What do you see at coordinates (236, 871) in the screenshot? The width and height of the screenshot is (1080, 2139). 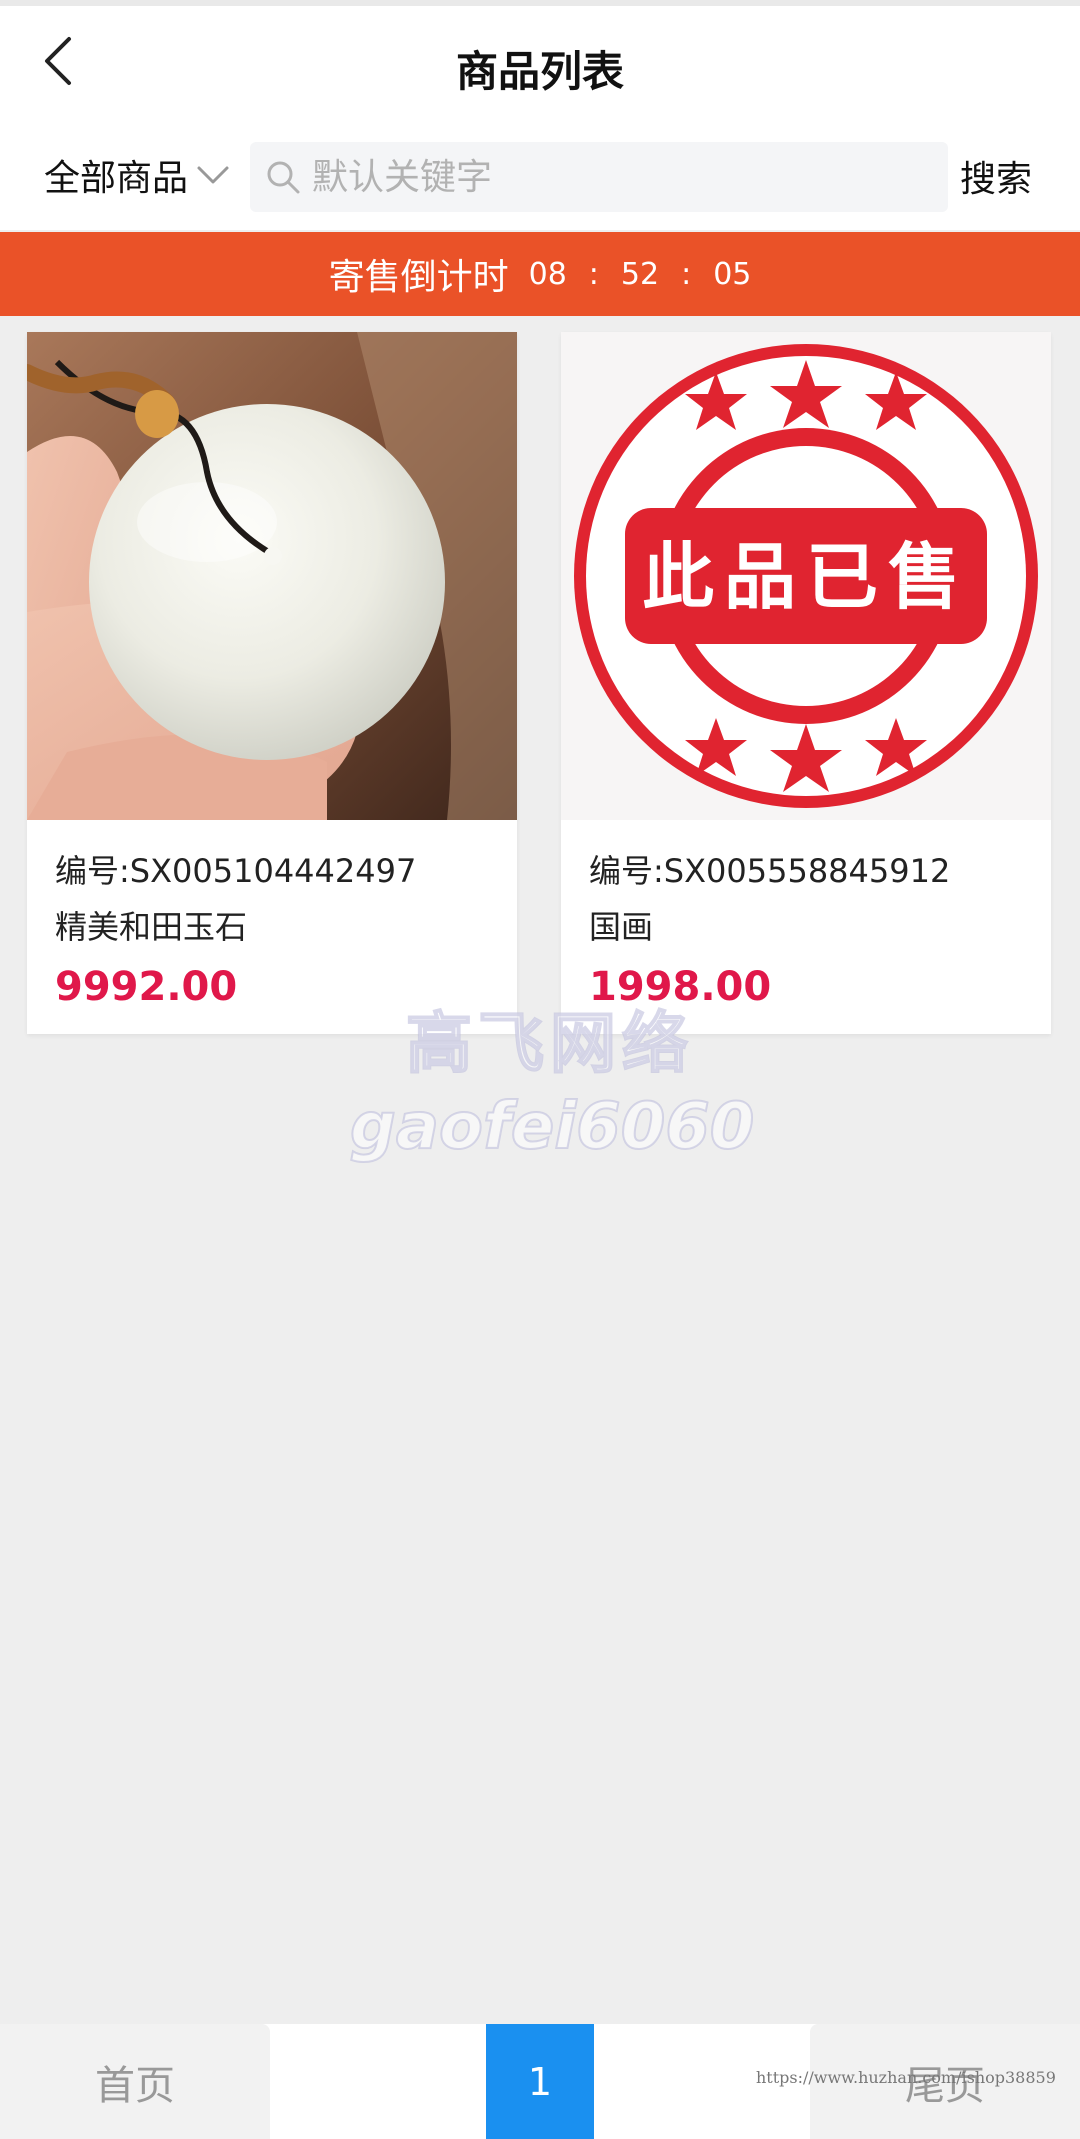 I see `product-code: 编号:SX005104442497` at bounding box center [236, 871].